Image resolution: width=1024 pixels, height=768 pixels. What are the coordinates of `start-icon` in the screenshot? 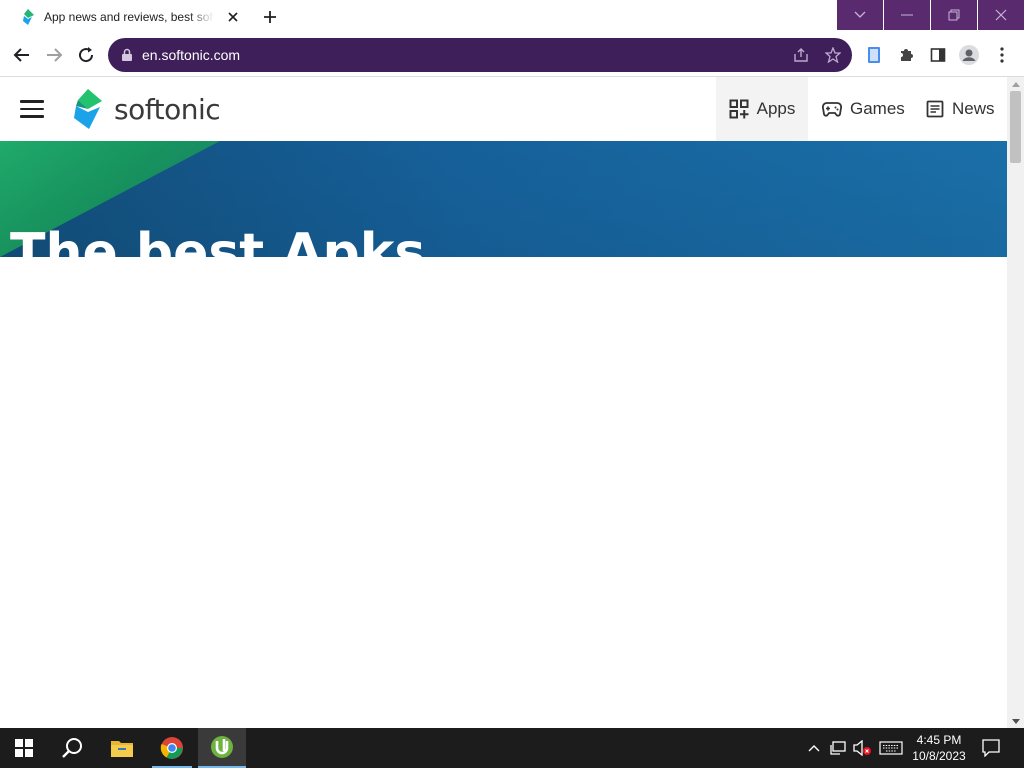 It's located at (24, 748).